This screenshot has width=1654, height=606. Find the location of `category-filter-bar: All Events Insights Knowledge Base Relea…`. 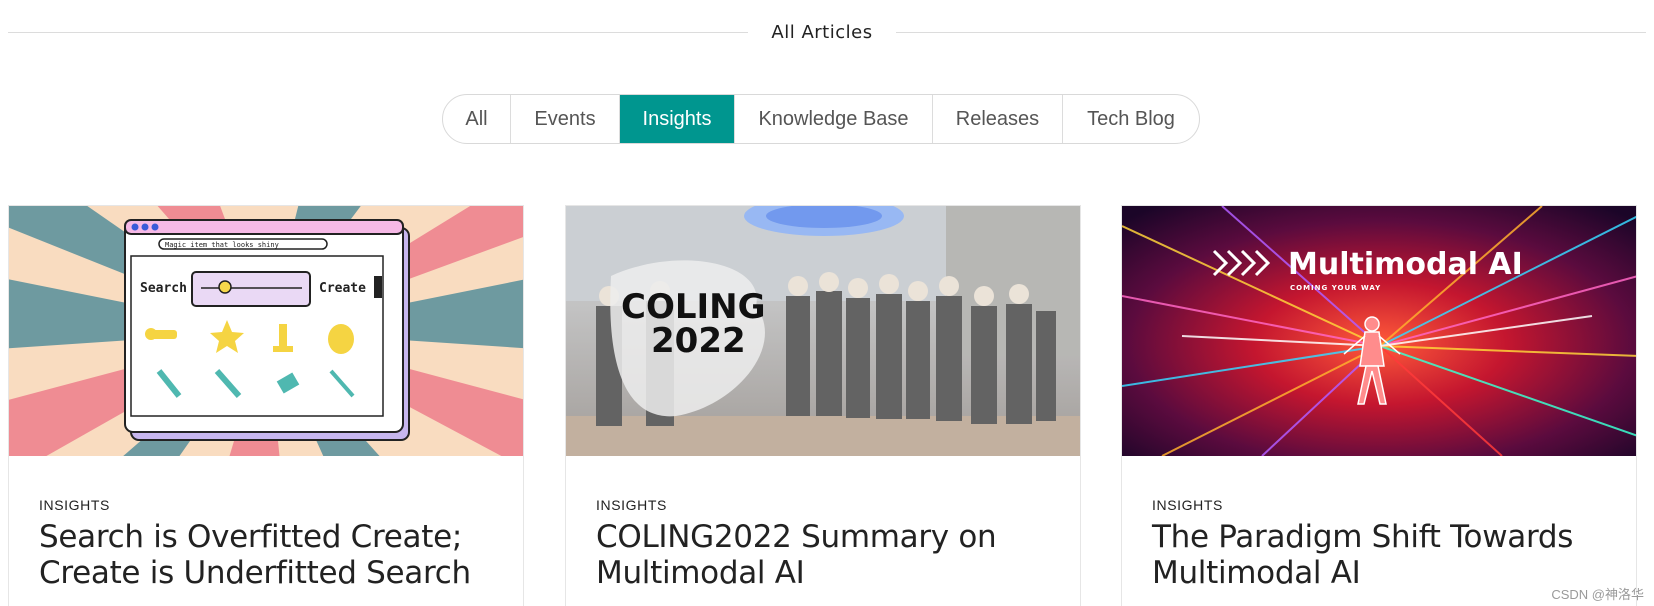

category-filter-bar: All Events Insights Knowledge Base Relea… is located at coordinates (821, 119).